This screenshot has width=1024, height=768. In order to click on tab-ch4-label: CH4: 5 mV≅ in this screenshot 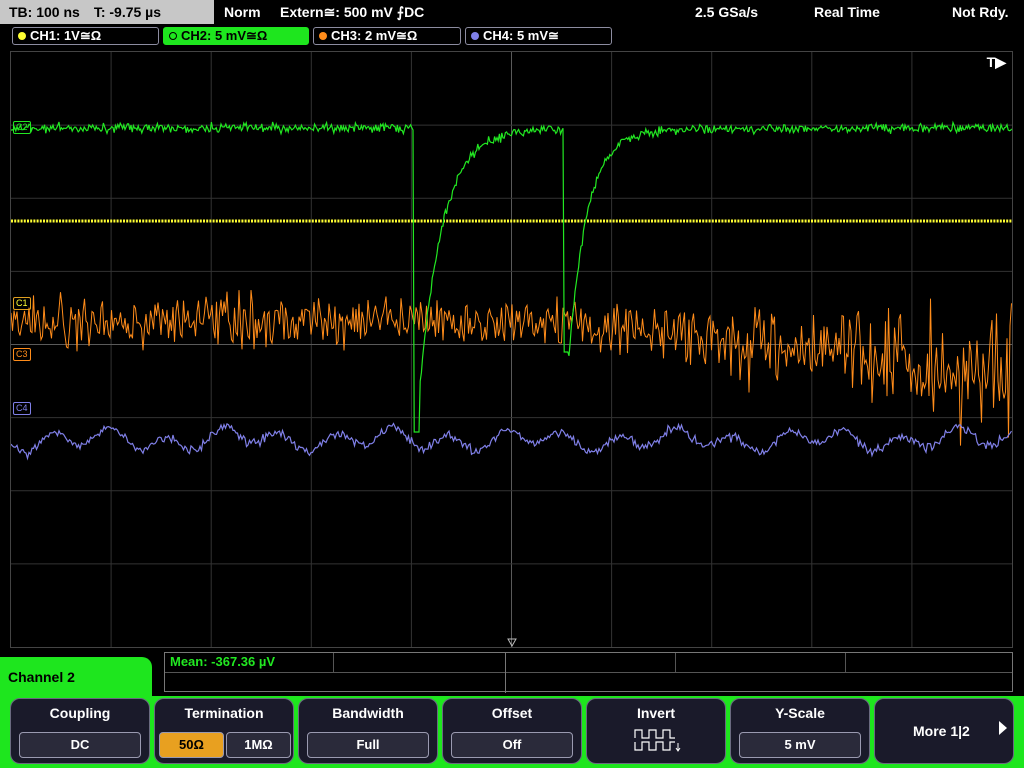, I will do `click(521, 35)`.